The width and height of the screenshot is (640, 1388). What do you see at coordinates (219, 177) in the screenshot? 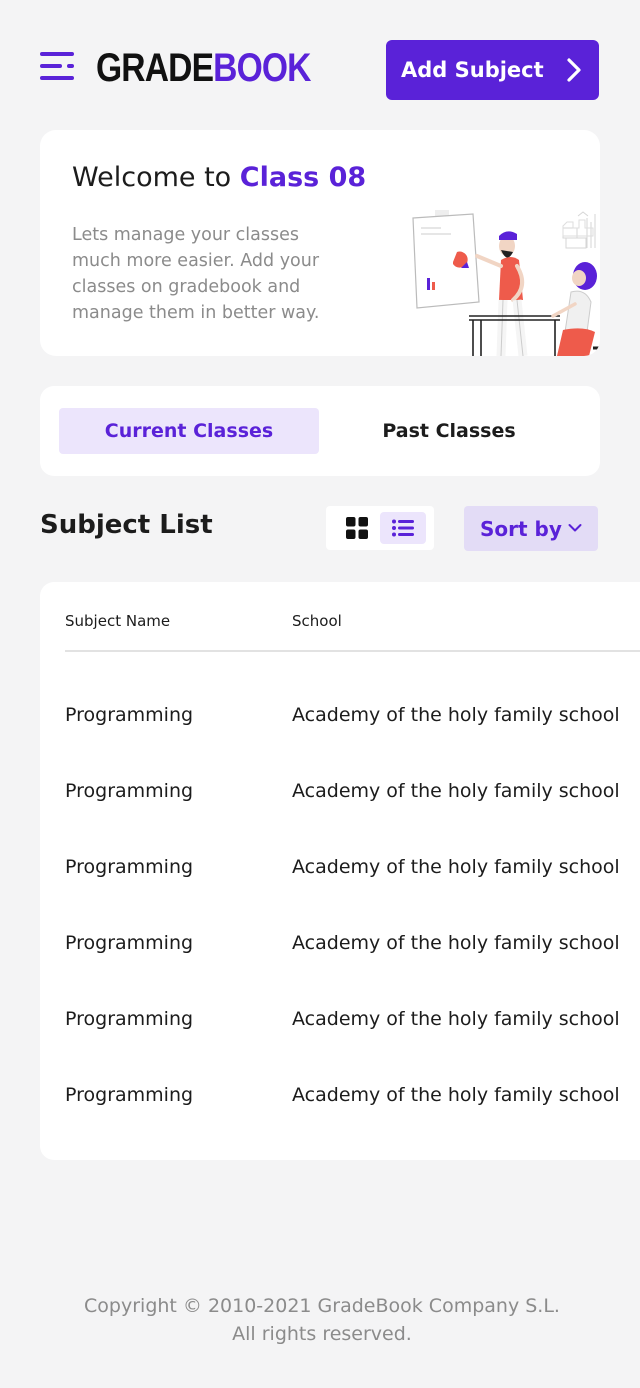
I see `welcome-title: Welcome to Class 08` at bounding box center [219, 177].